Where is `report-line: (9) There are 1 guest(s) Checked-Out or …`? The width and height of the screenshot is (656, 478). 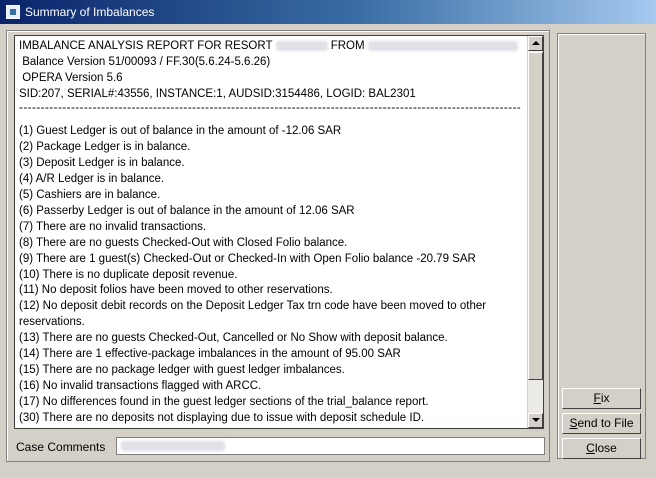
report-line: (9) There are 1 guest(s) Checked-Out or … is located at coordinates (247, 258).